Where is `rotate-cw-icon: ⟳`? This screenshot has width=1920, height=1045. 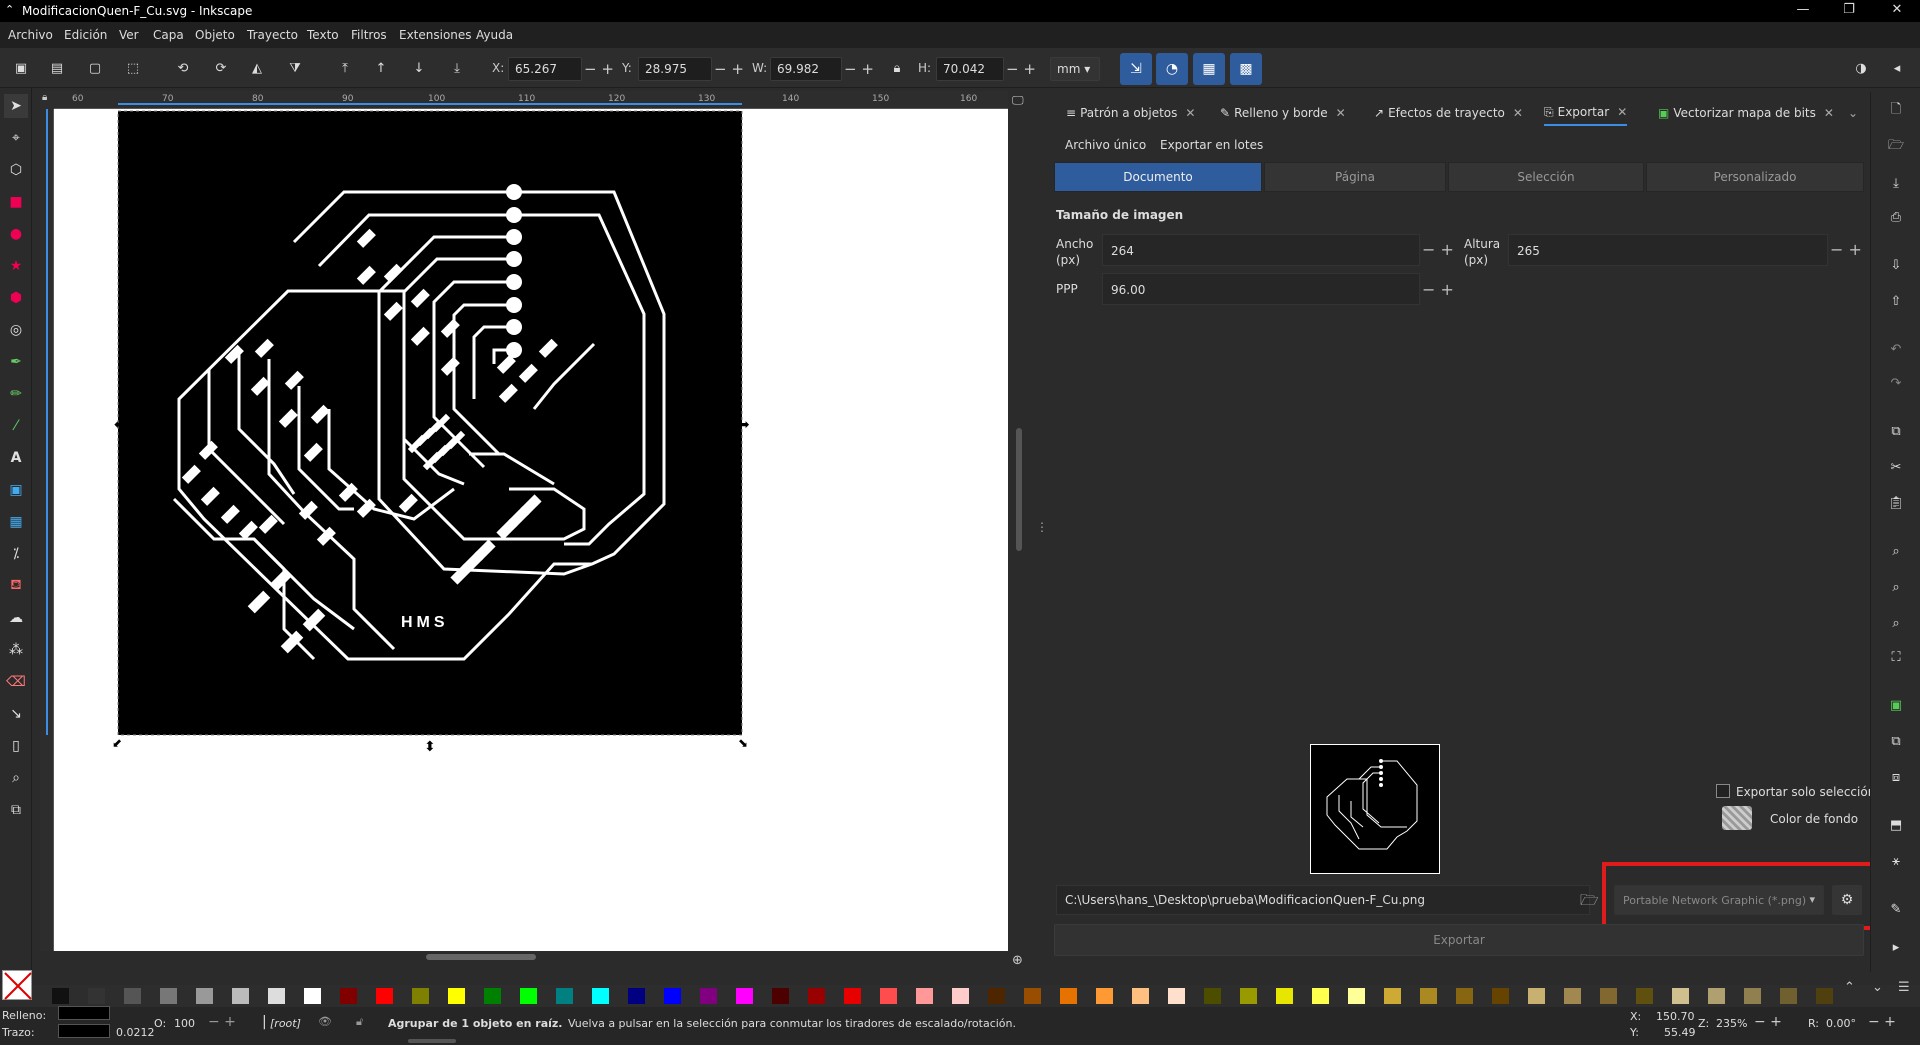
rotate-cw-icon: ⟳ is located at coordinates (221, 68).